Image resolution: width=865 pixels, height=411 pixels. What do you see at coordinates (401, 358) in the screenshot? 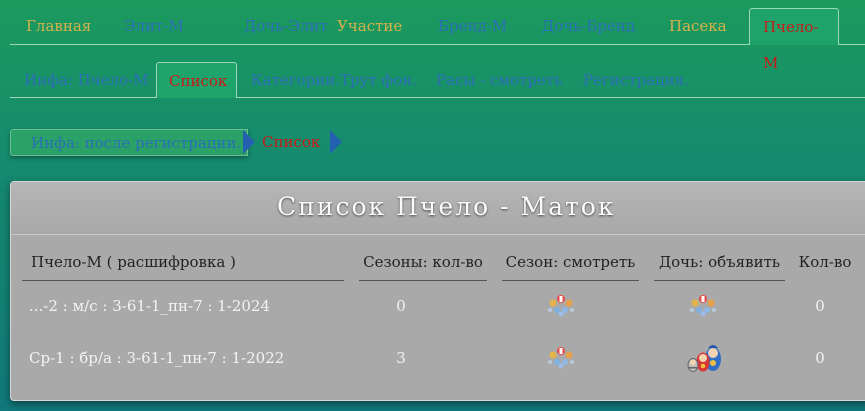
I see `row-seasons: 3` at bounding box center [401, 358].